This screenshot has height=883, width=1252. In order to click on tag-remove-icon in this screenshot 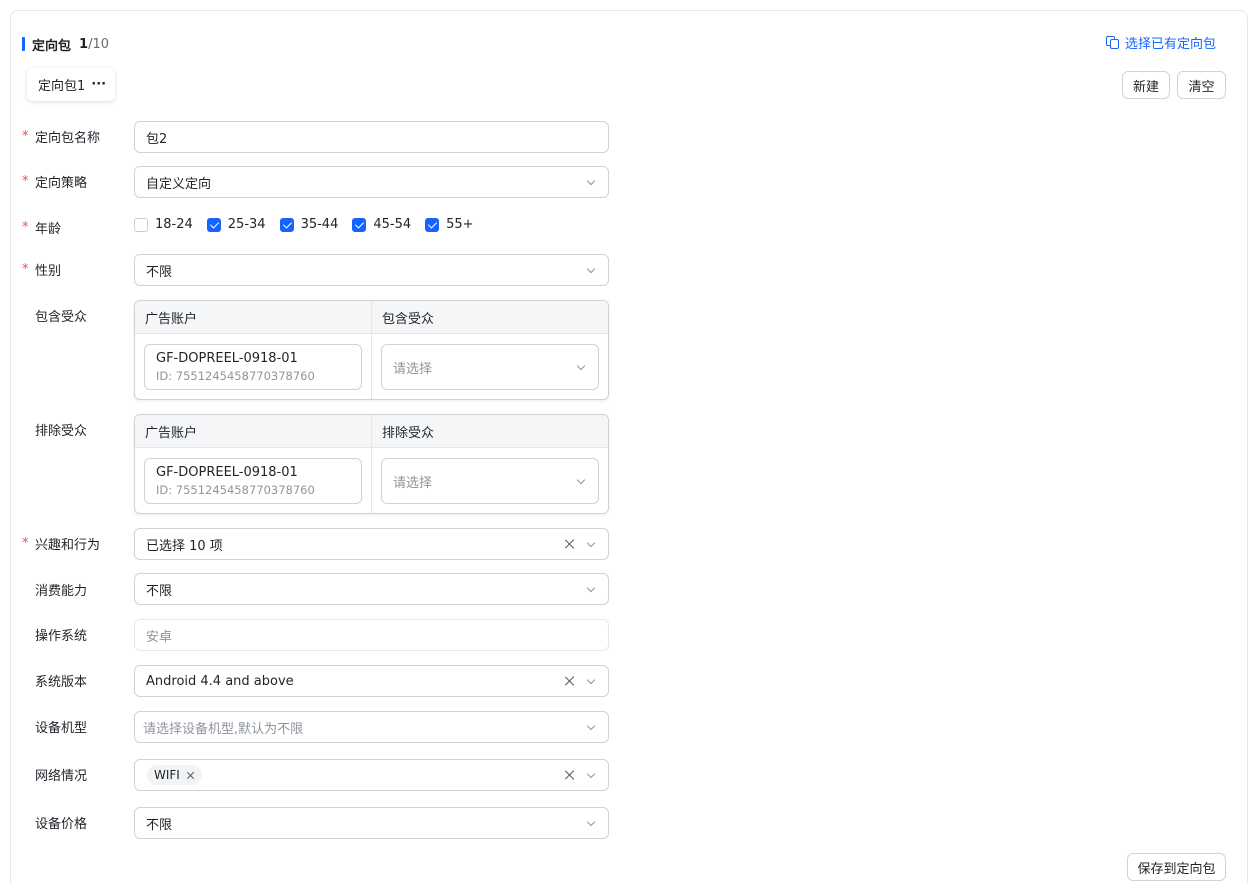, I will do `click(190, 775)`.